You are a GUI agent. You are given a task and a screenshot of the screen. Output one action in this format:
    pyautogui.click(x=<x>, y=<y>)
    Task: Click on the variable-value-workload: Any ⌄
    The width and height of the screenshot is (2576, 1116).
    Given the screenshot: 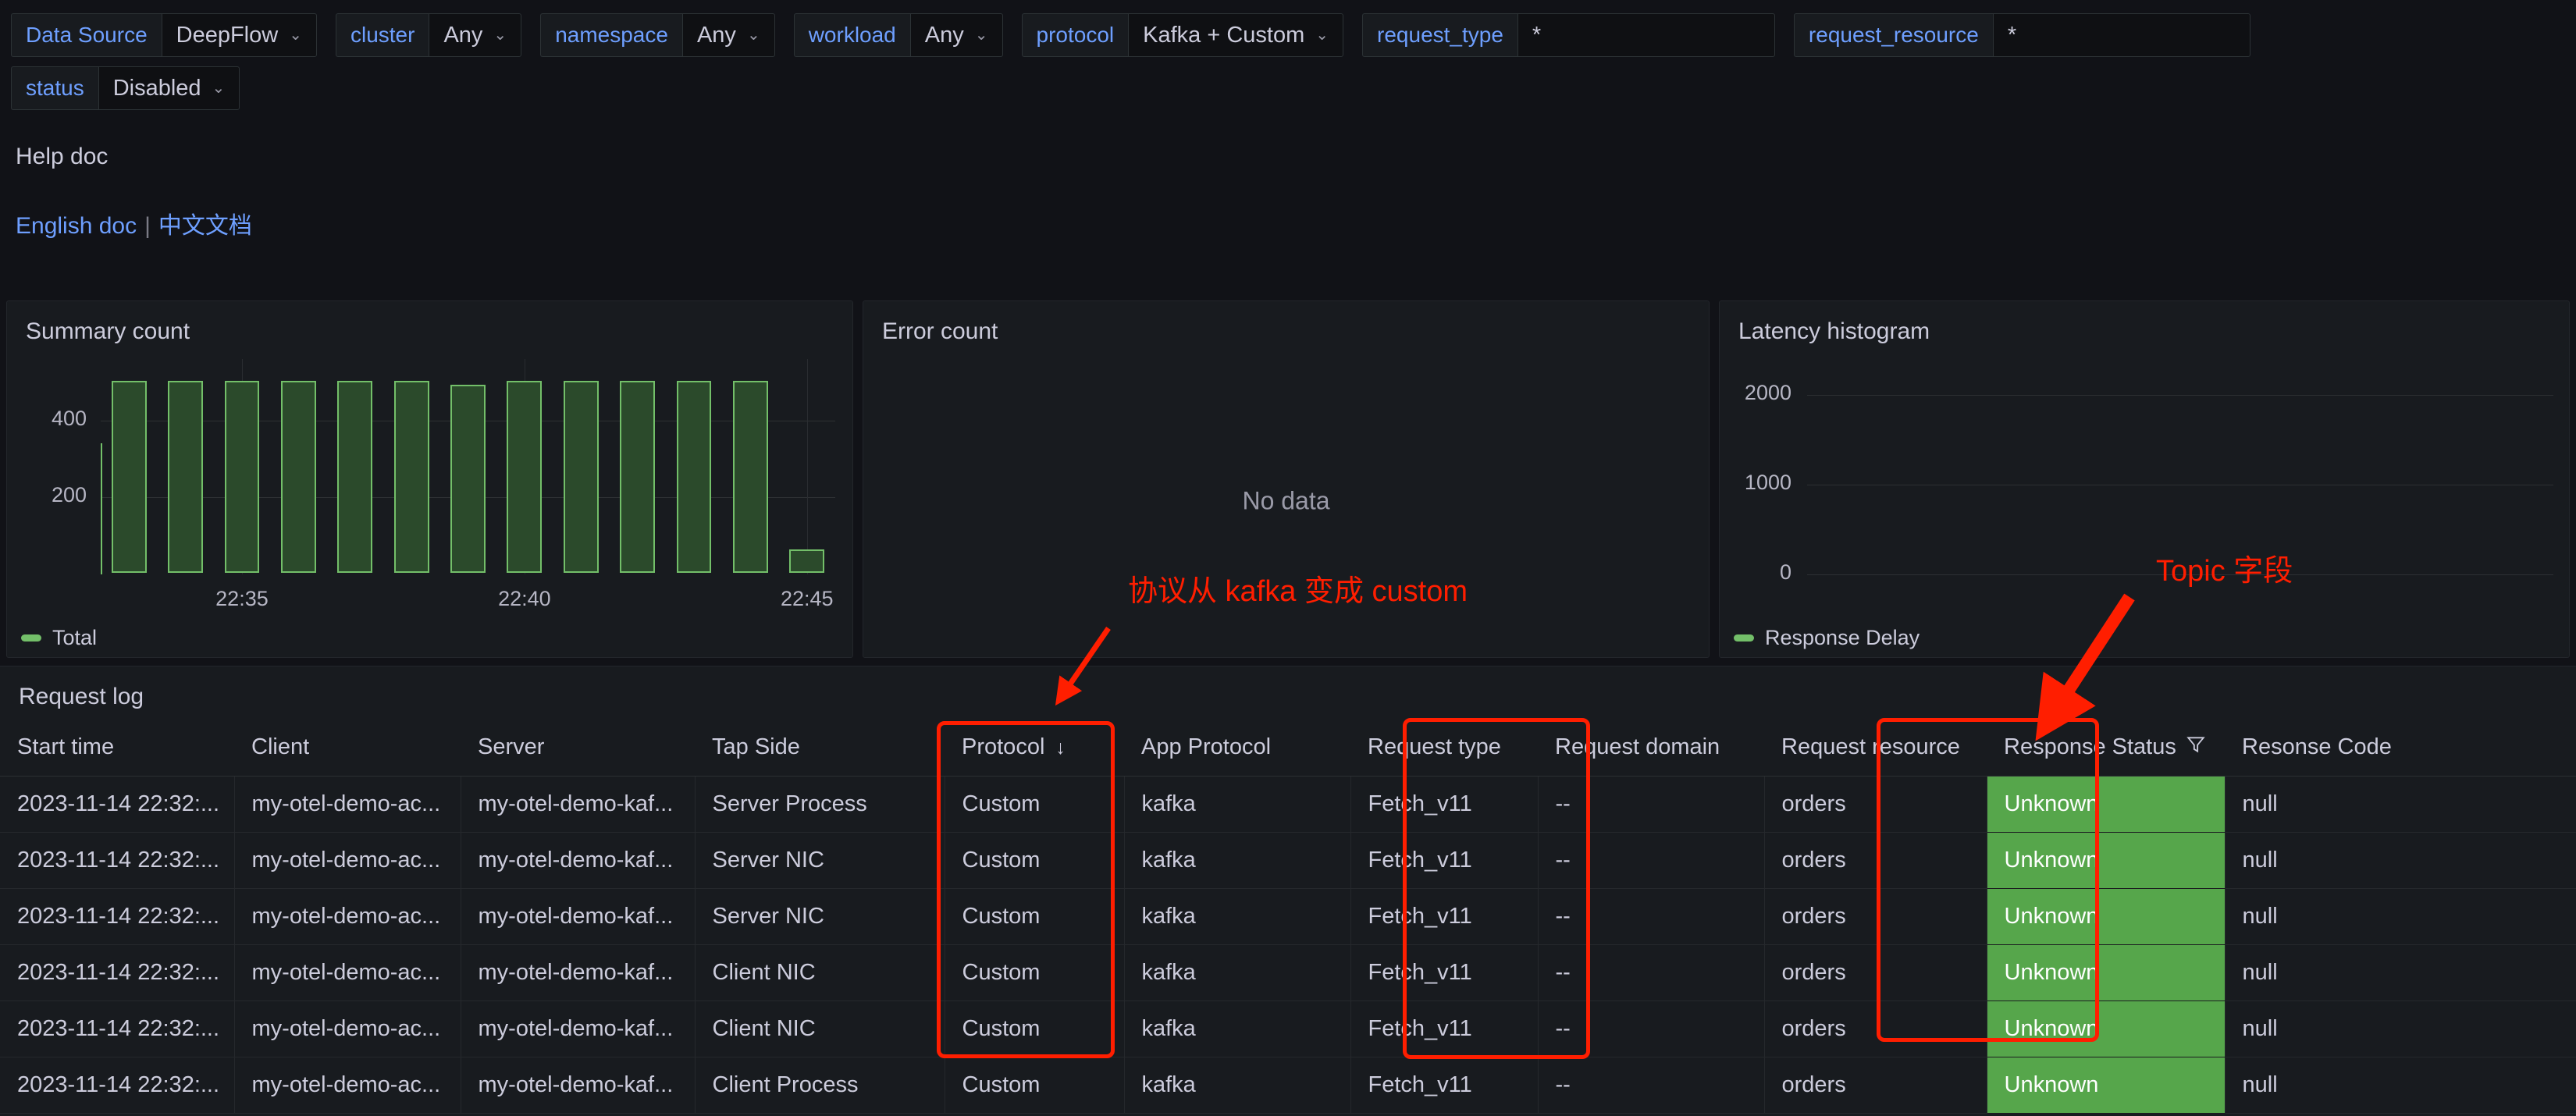 What is the action you would take?
    pyautogui.click(x=956, y=35)
    